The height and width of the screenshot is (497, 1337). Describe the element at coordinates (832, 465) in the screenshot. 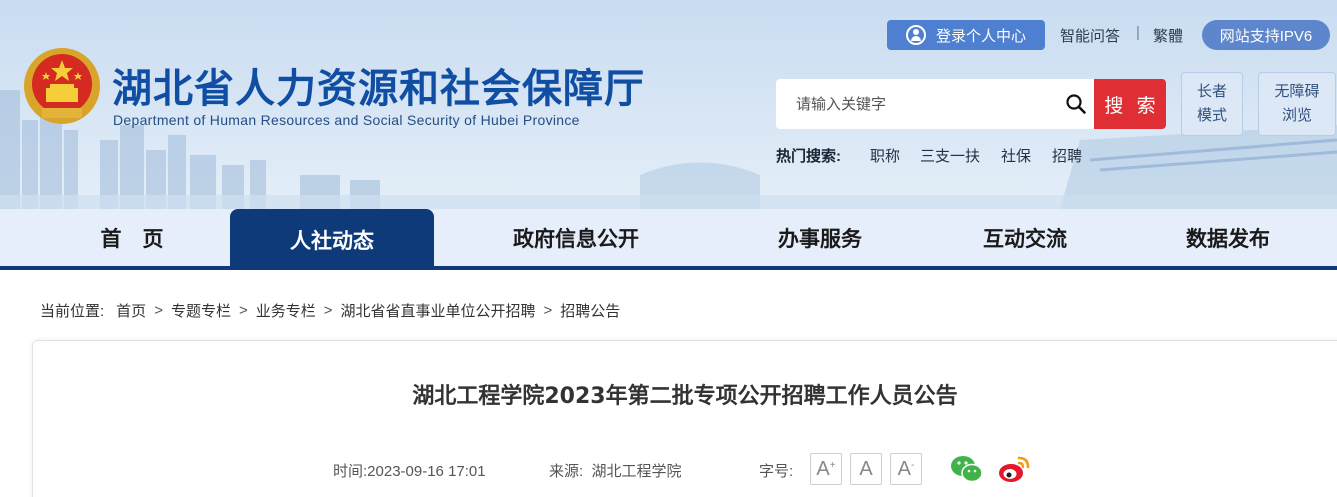

I see `font-increase-mark: +` at that location.